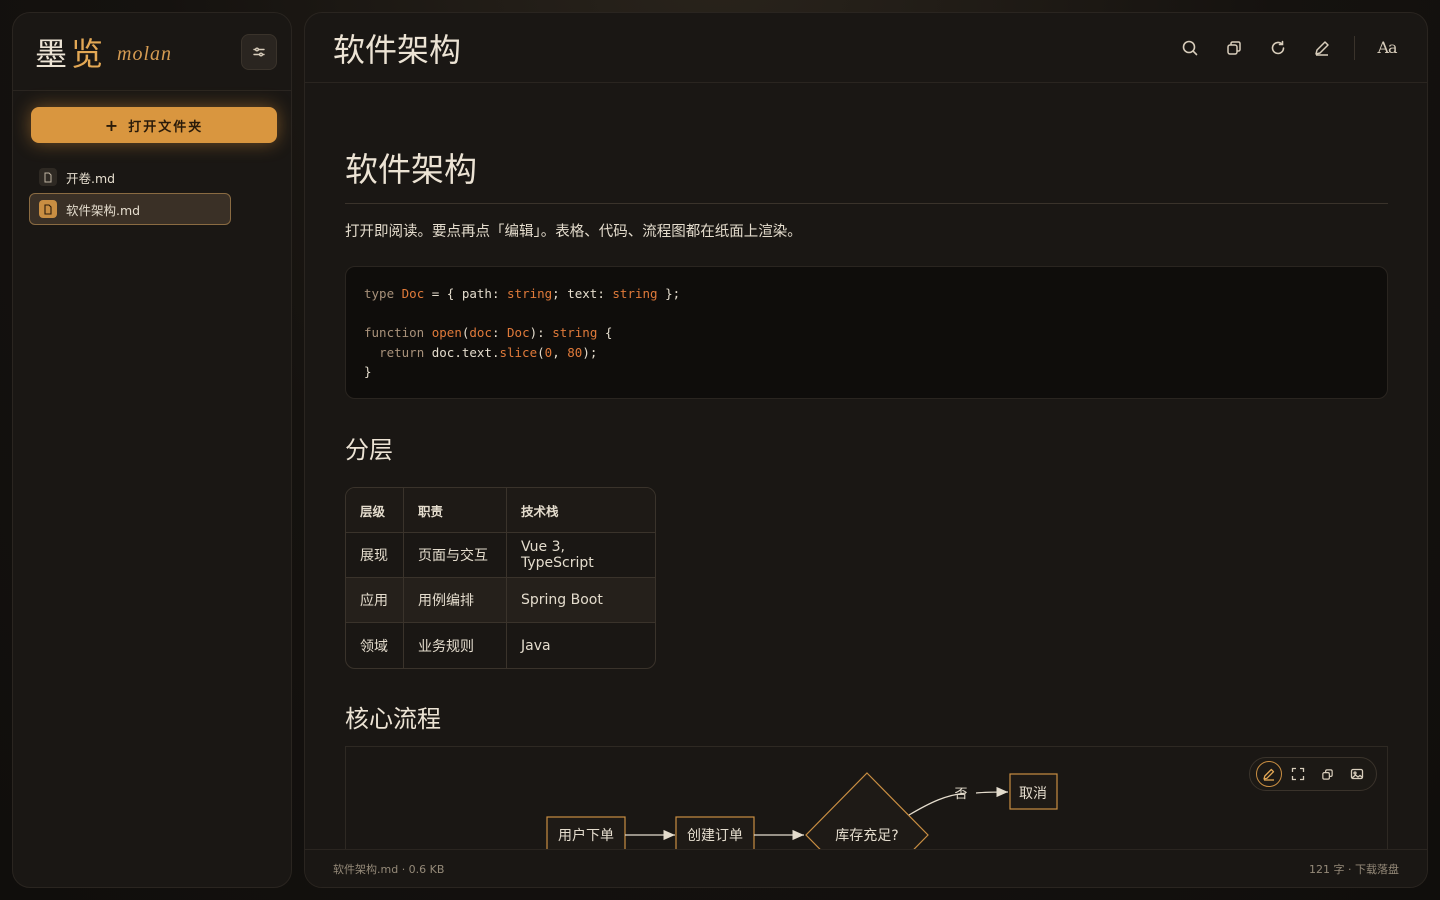 This screenshot has height=900, width=1440. I want to click on flow-node-cancel: 取消, so click(1033, 791).